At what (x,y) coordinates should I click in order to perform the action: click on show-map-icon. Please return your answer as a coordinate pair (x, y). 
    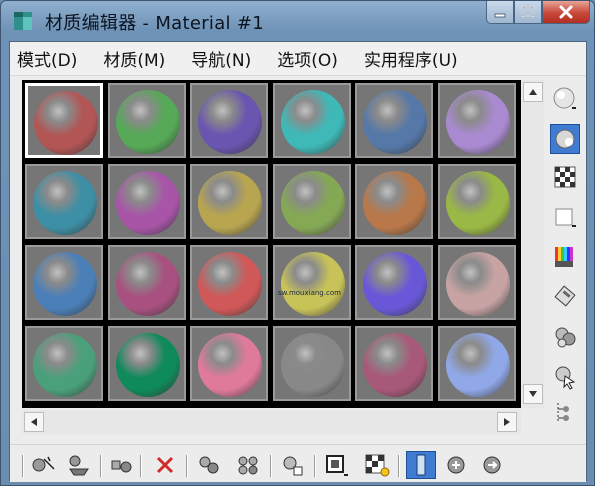
    Looking at the image, I should click on (337, 465).